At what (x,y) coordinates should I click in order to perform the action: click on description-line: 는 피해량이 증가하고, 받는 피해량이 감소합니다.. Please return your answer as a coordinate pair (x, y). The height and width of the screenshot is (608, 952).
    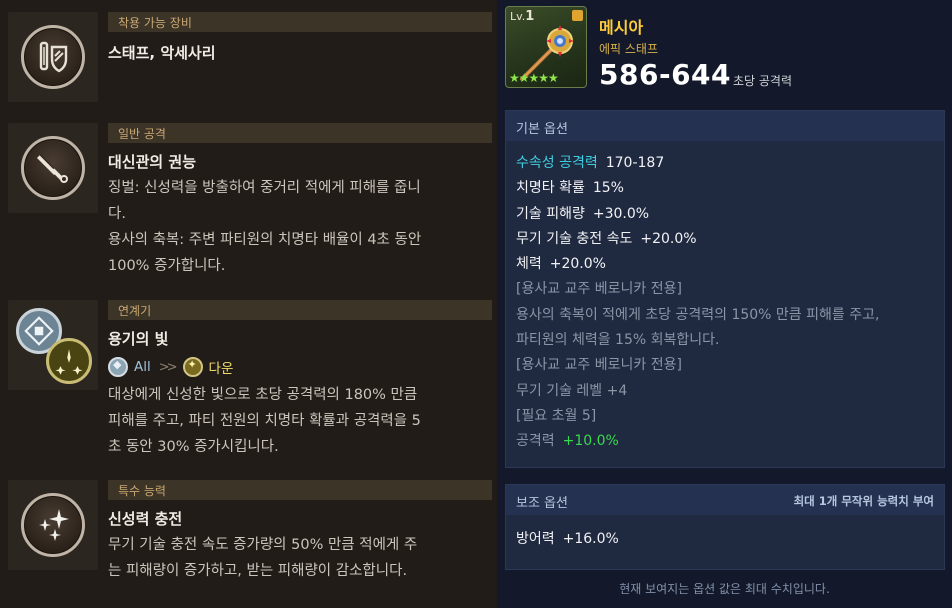
    Looking at the image, I should click on (258, 571).